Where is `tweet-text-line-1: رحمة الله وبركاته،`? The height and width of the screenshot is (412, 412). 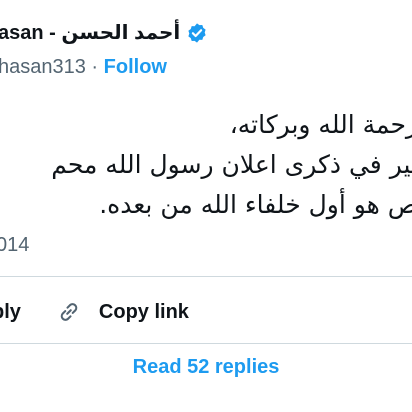
tweet-text-line-1: رحمة الله وبركاته، is located at coordinates (320, 124).